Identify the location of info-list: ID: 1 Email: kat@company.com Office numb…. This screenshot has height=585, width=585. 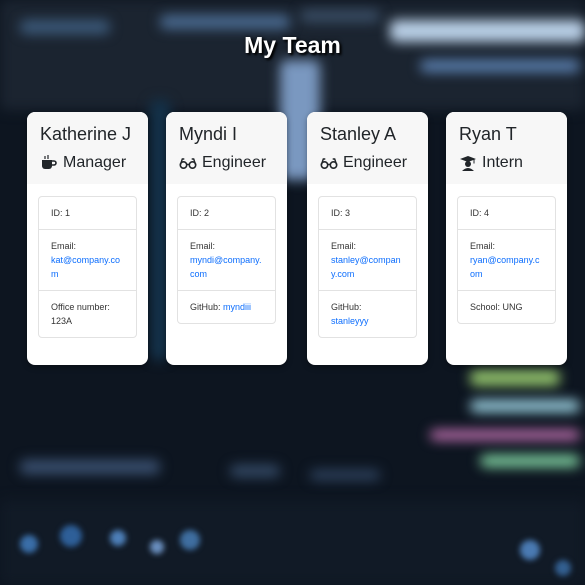
(87, 267).